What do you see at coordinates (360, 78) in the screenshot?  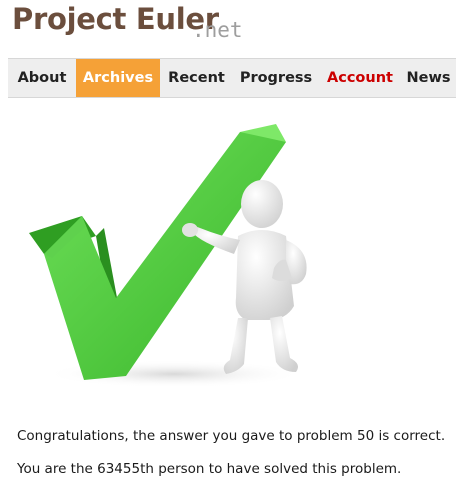 I see `nav-account: Account` at bounding box center [360, 78].